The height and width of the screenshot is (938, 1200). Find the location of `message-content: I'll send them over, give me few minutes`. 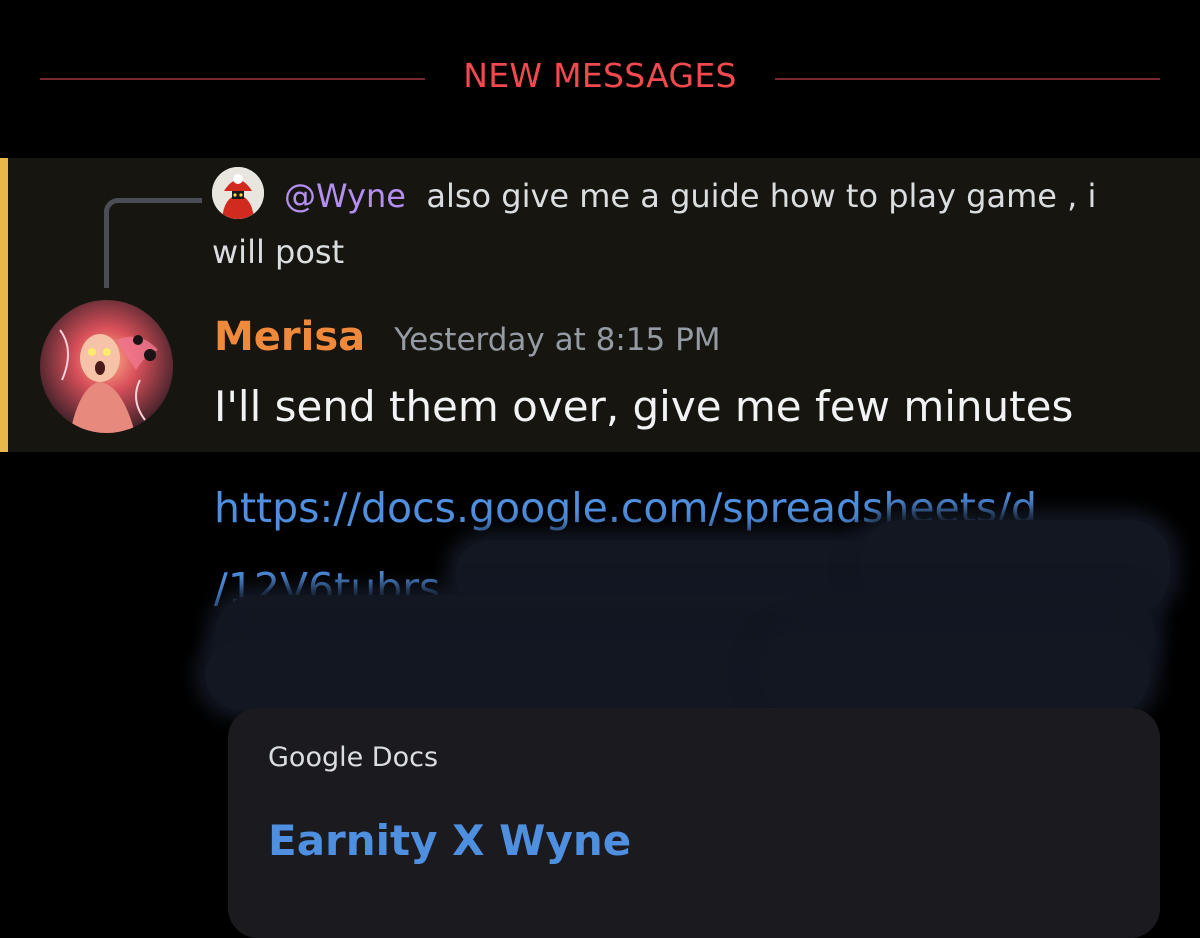

message-content: I'll send them over, give me few minutes is located at coordinates (644, 406).